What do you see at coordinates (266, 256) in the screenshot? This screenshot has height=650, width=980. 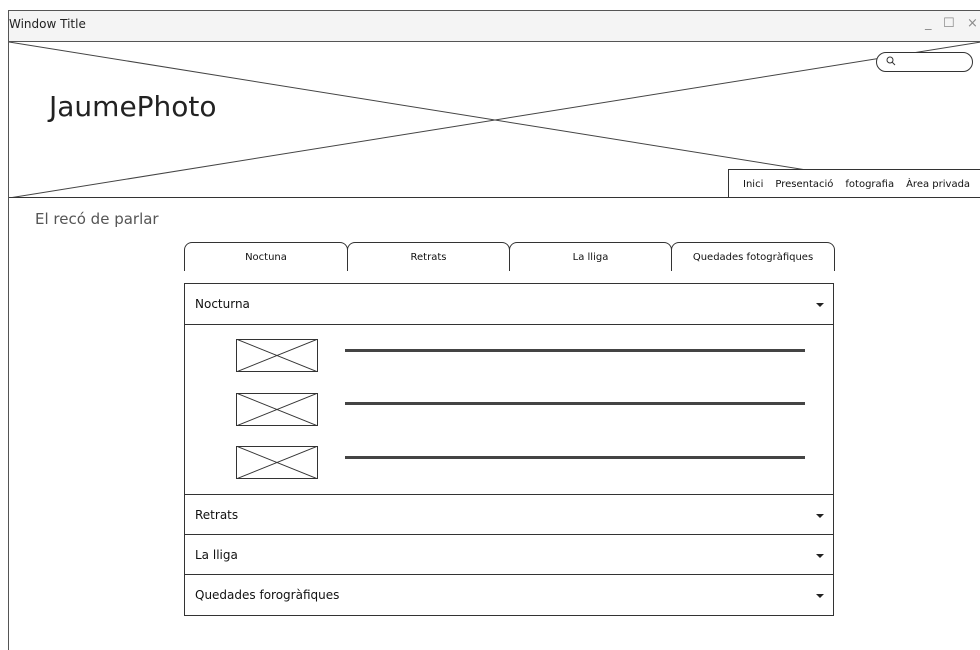 I see `tab-noctuna: Noctuna` at bounding box center [266, 256].